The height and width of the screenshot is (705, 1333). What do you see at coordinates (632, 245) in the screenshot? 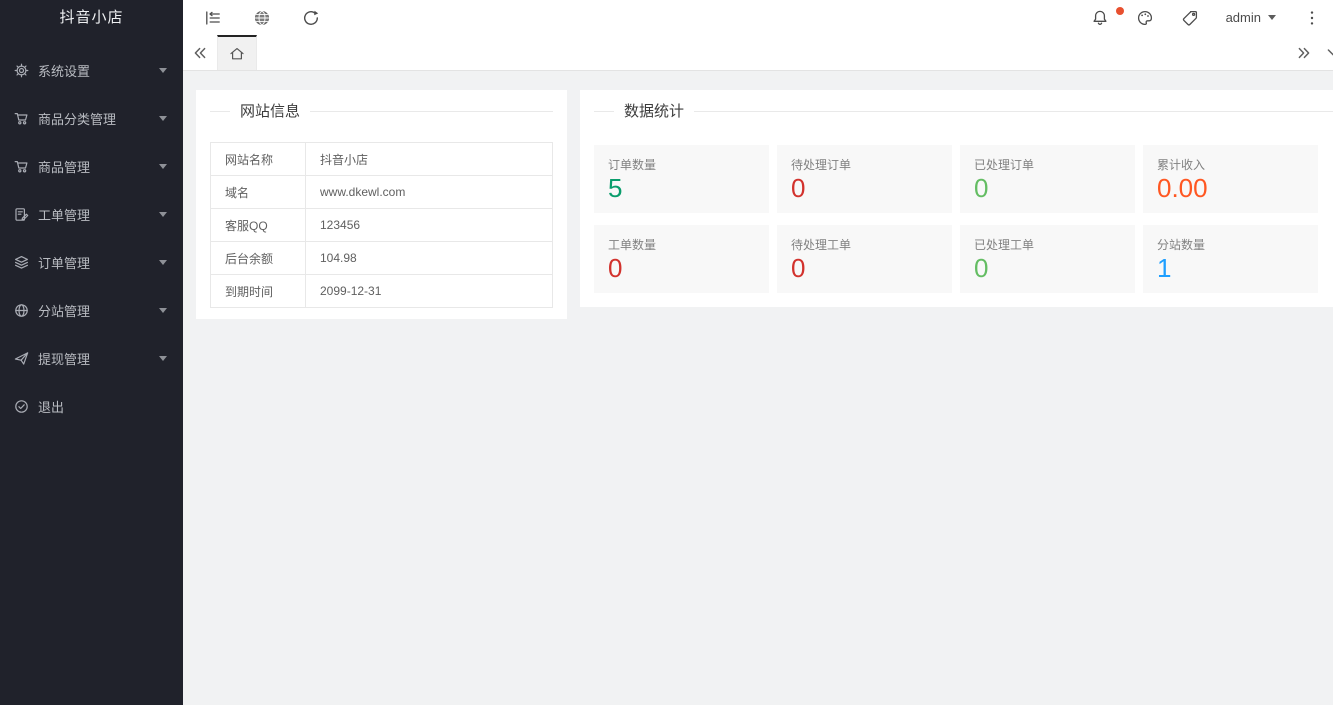
I see `stat-label: 工单数量` at bounding box center [632, 245].